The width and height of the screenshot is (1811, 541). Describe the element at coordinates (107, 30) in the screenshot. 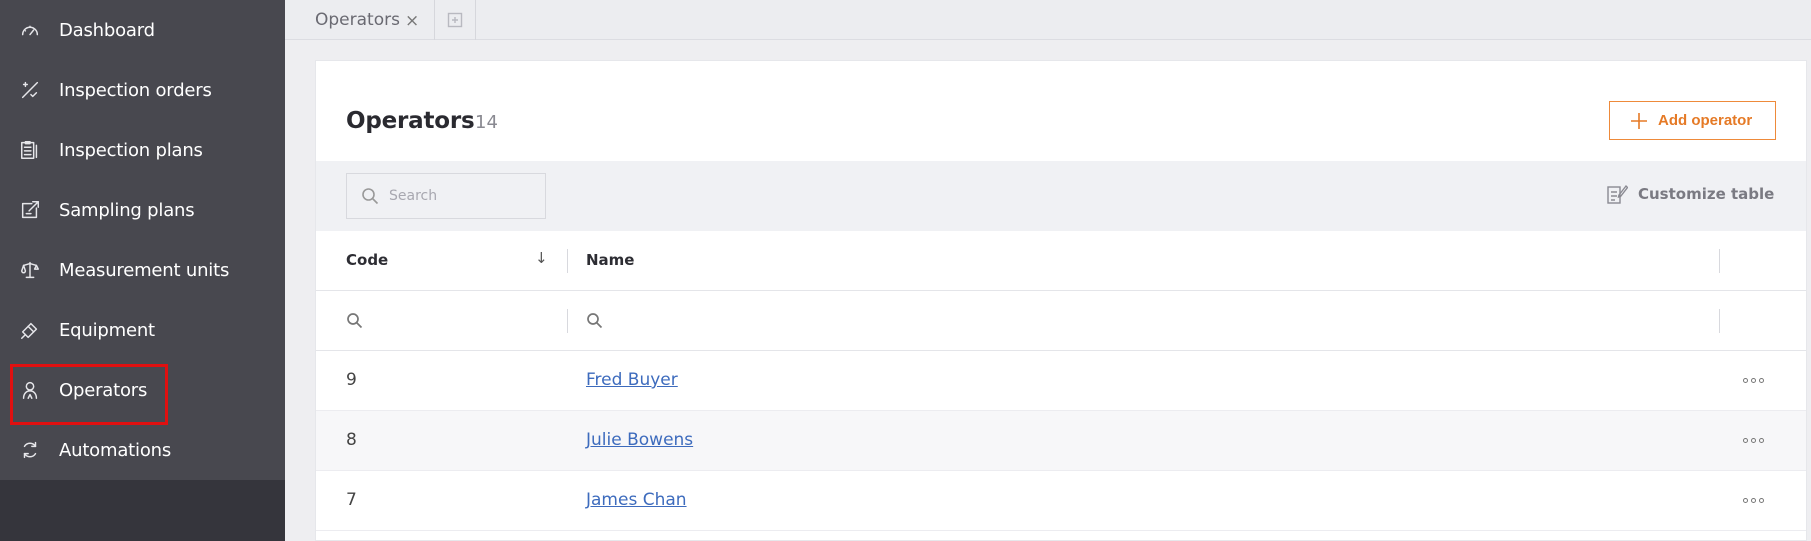

I see `sidebar-item-label: Dashboard` at that location.